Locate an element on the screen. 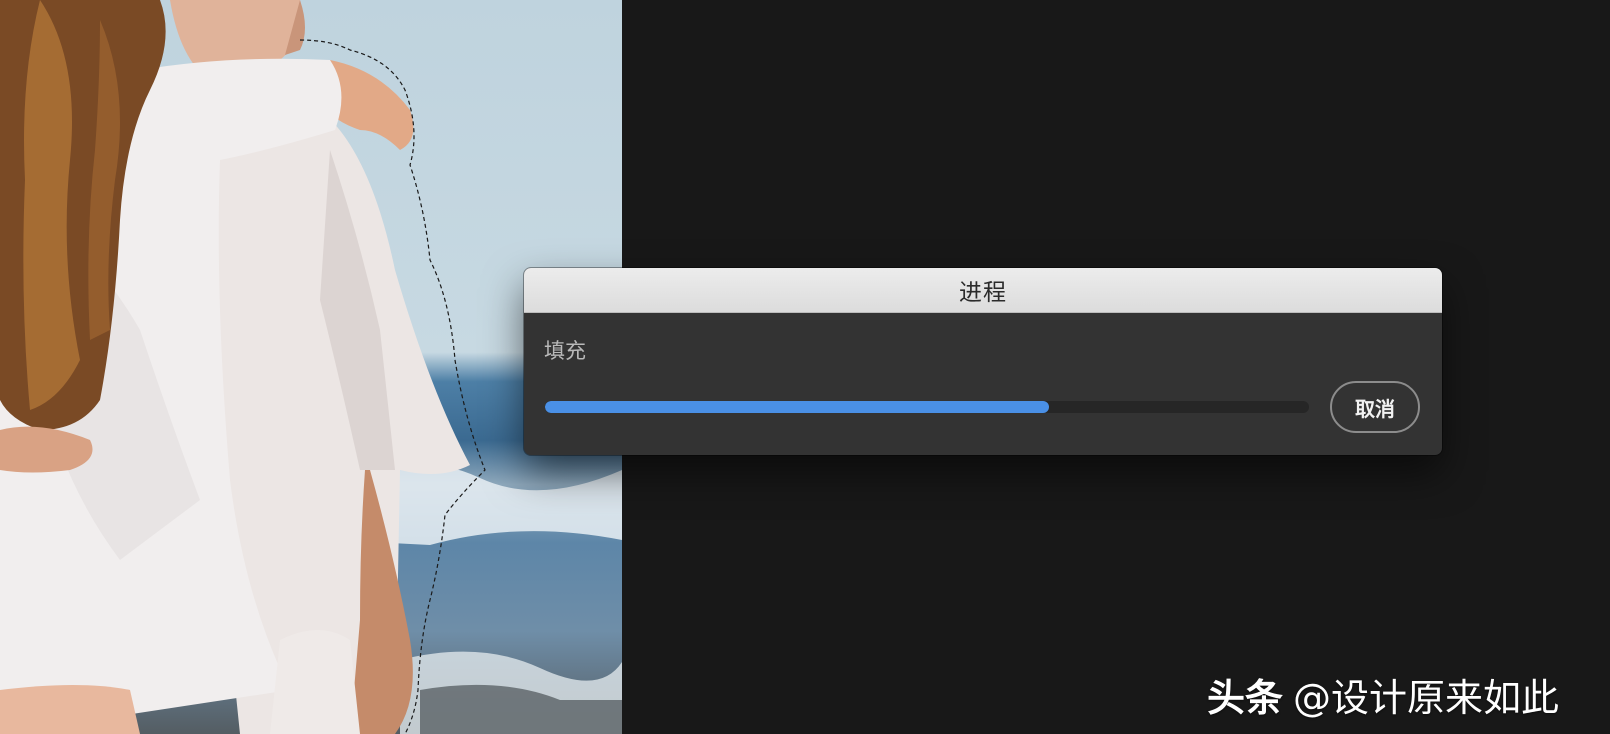  dialog-body: 填充 取消 is located at coordinates (983, 384).